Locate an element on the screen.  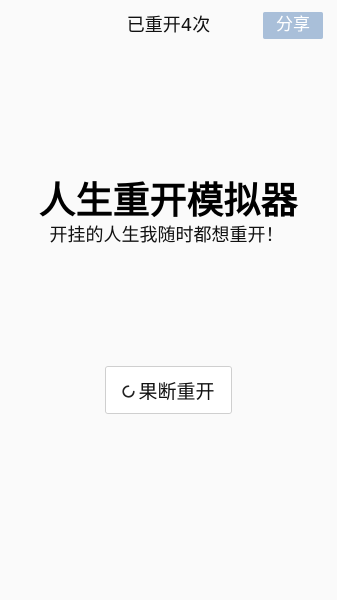
title-block: 人生重开模拟器 开挂的人生我随时都想重开！ is located at coordinates (168, 213).